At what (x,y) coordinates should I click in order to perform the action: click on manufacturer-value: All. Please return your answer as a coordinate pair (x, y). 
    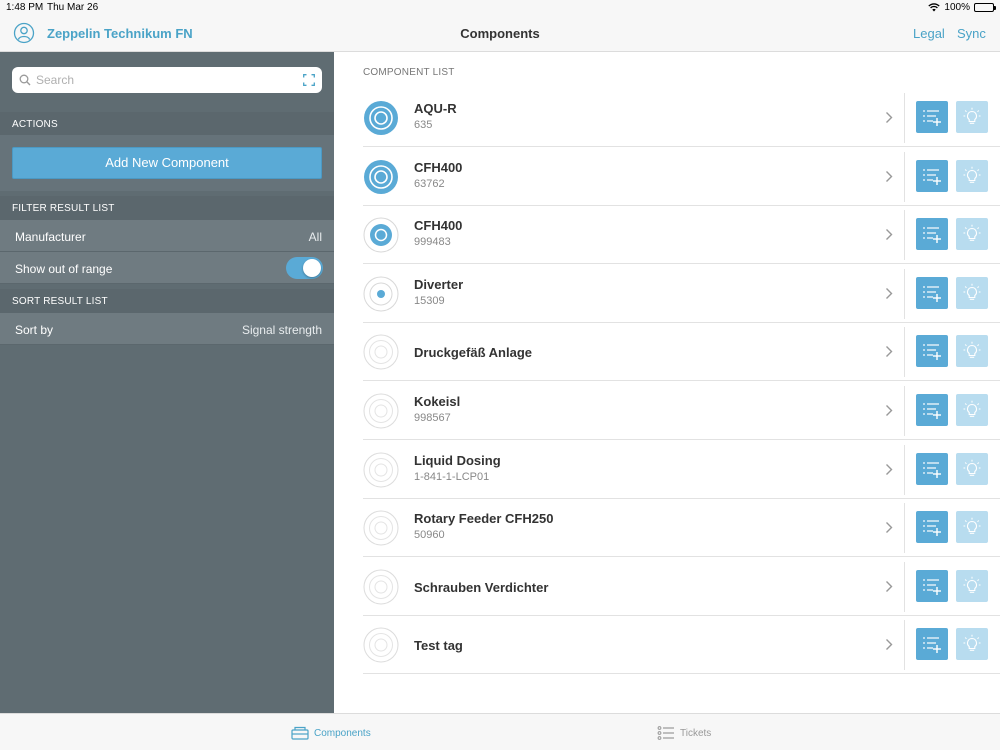
    Looking at the image, I should click on (315, 237).